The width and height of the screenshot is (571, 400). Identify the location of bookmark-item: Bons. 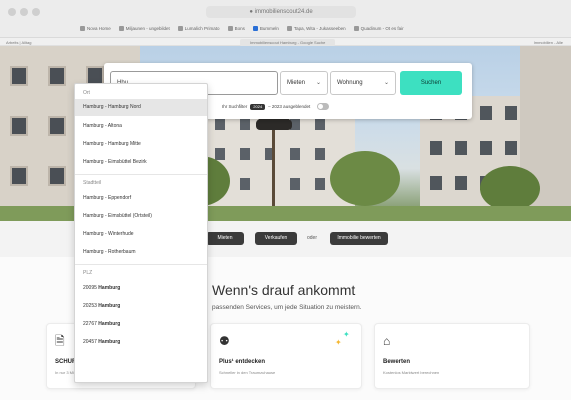
(236, 28).